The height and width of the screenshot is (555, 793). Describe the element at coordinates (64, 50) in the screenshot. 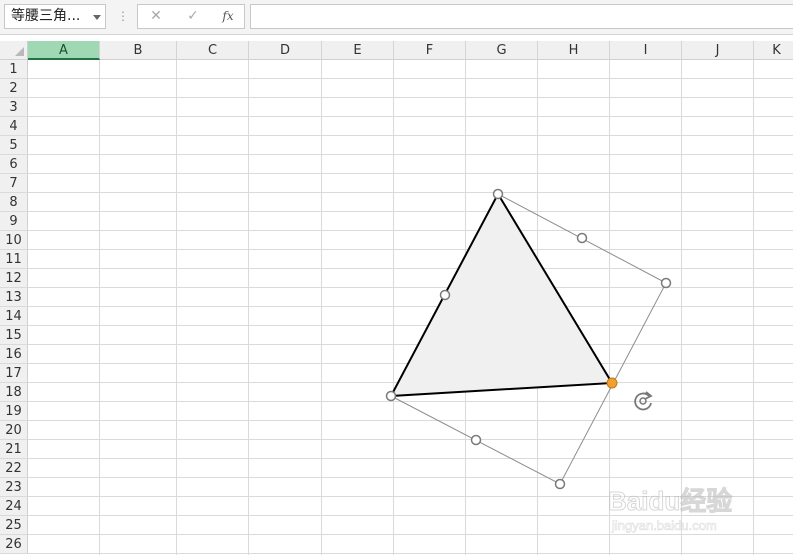

I see `column-header-a: A` at that location.